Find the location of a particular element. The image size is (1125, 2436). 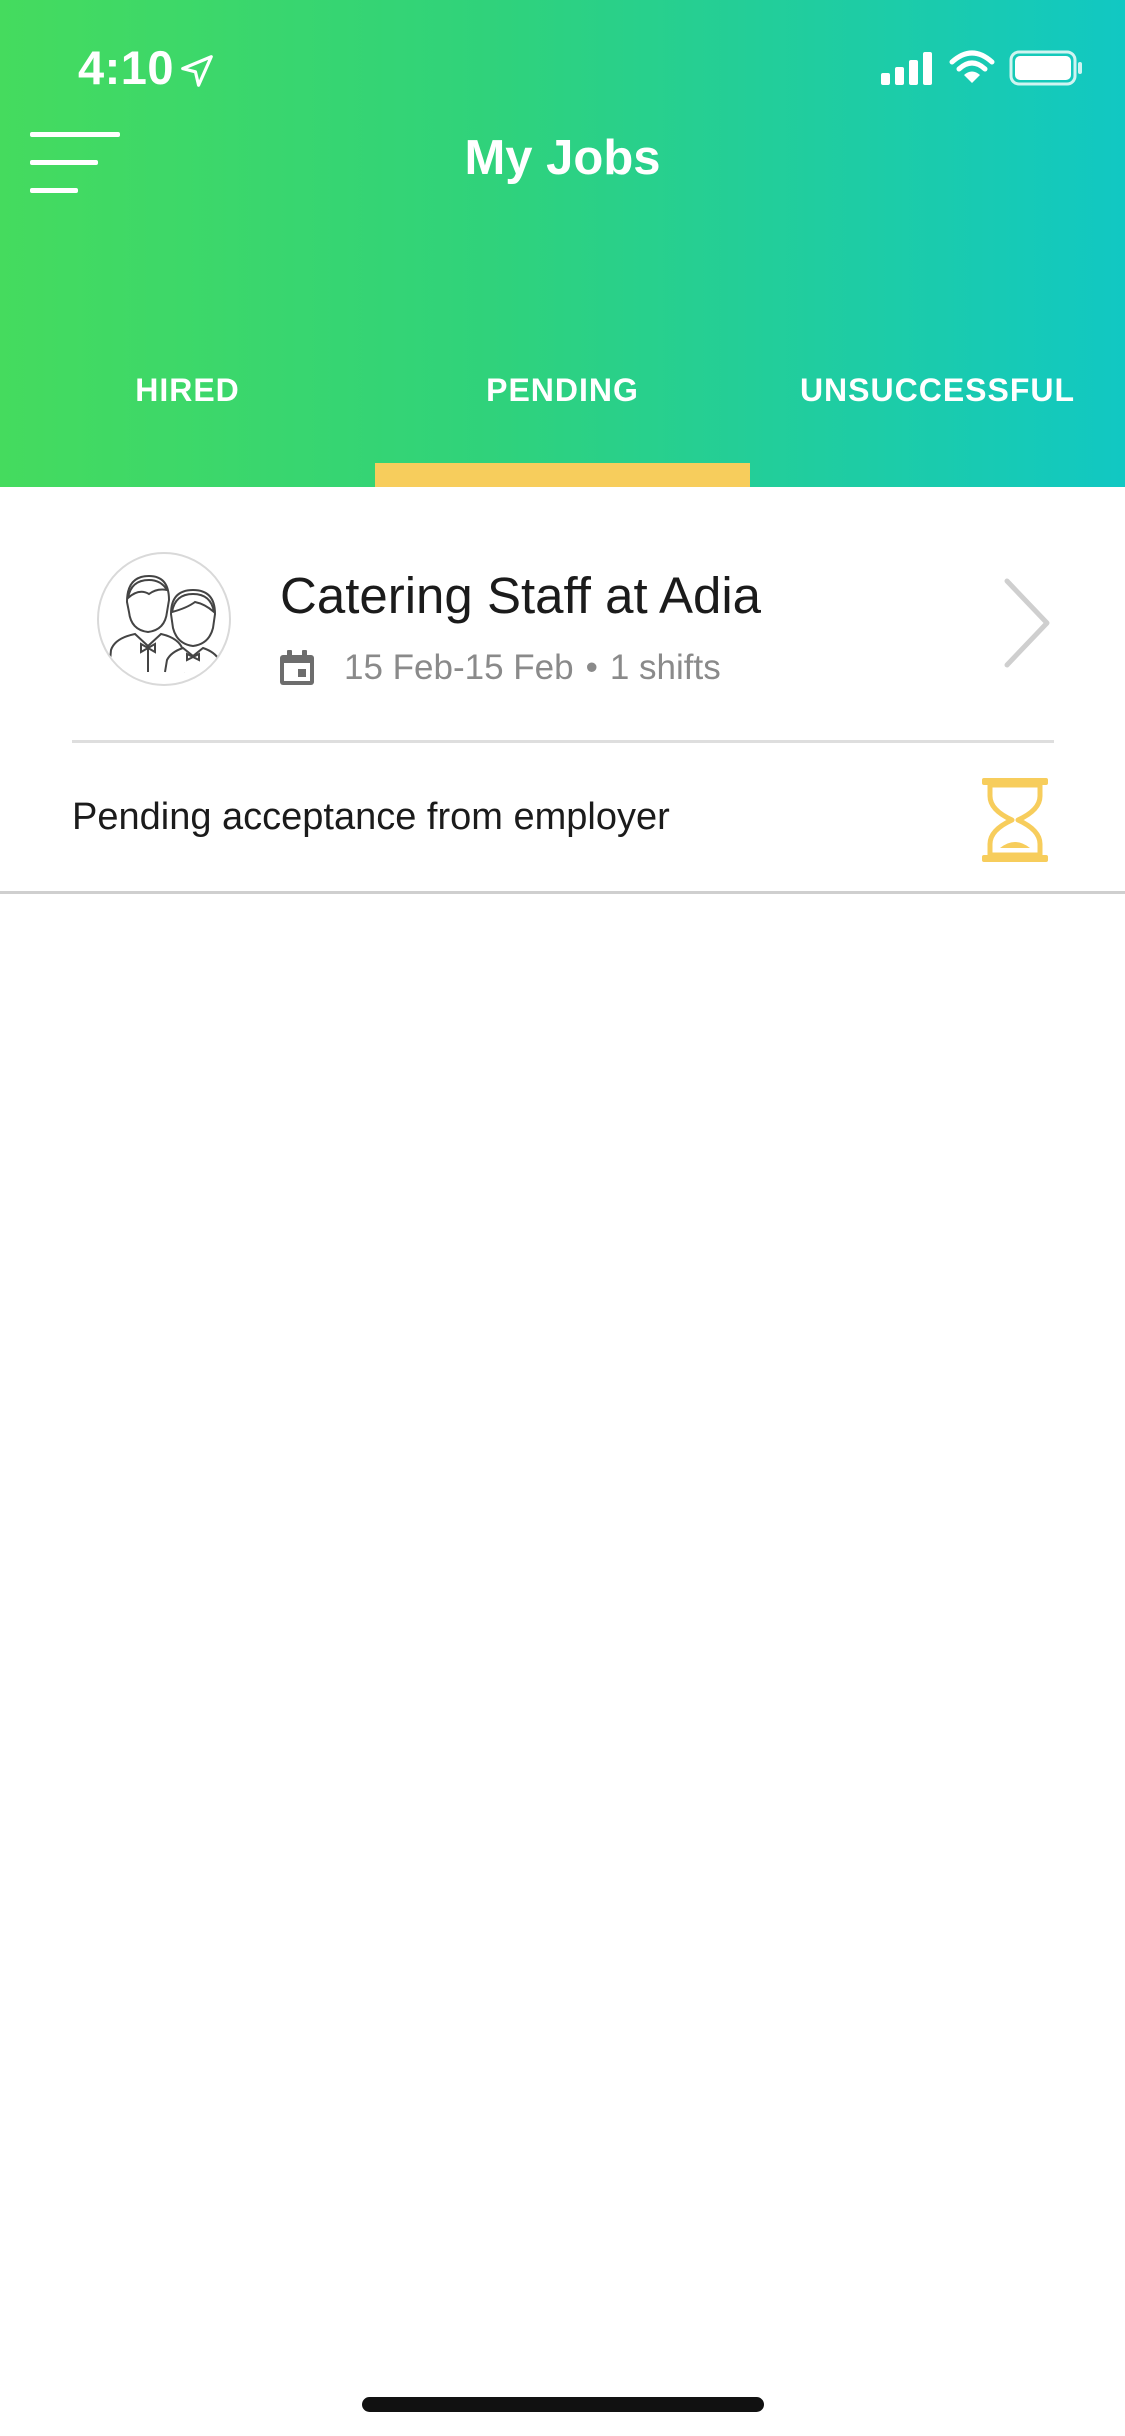

job-status-text: Pending acceptance from employer is located at coordinates (371, 817).